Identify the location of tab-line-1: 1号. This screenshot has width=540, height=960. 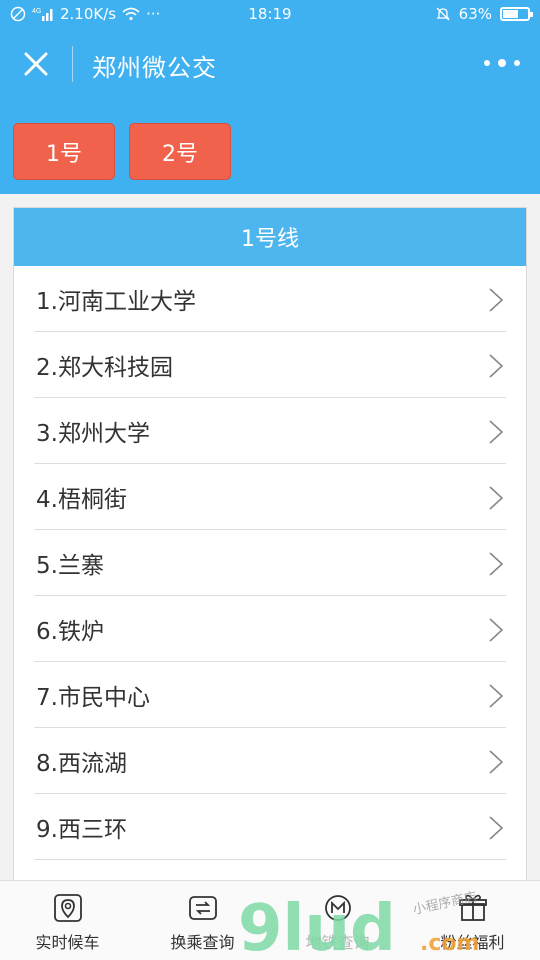
(64, 151).